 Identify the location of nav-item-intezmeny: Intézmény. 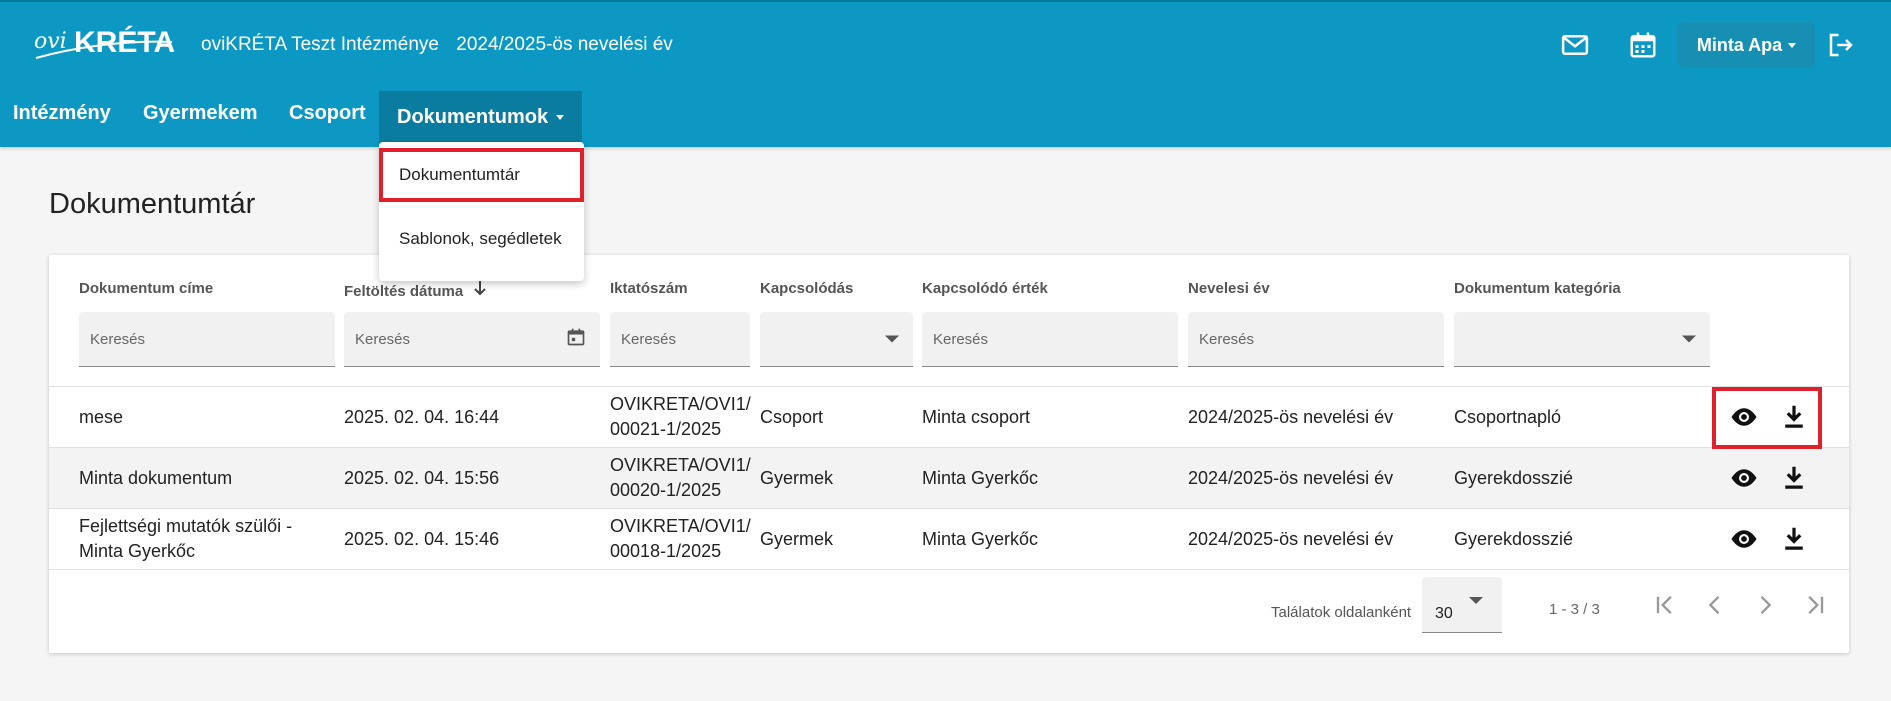
(62, 113).